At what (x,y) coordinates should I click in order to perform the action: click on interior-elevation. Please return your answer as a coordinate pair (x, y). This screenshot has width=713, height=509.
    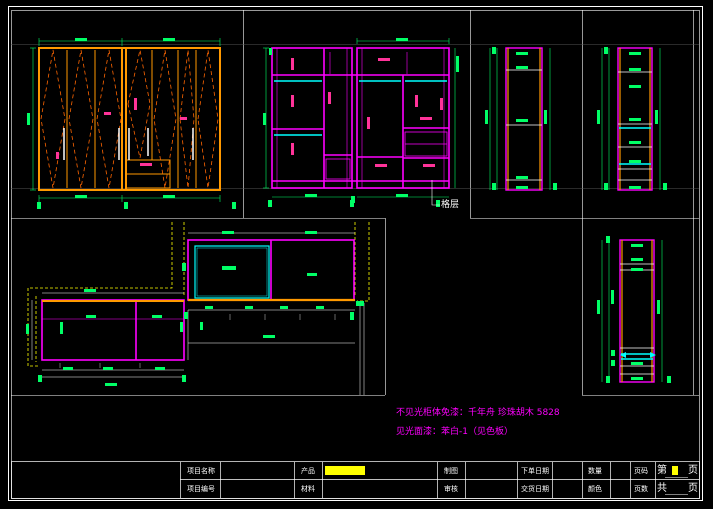
    Looking at the image, I should click on (361, 122).